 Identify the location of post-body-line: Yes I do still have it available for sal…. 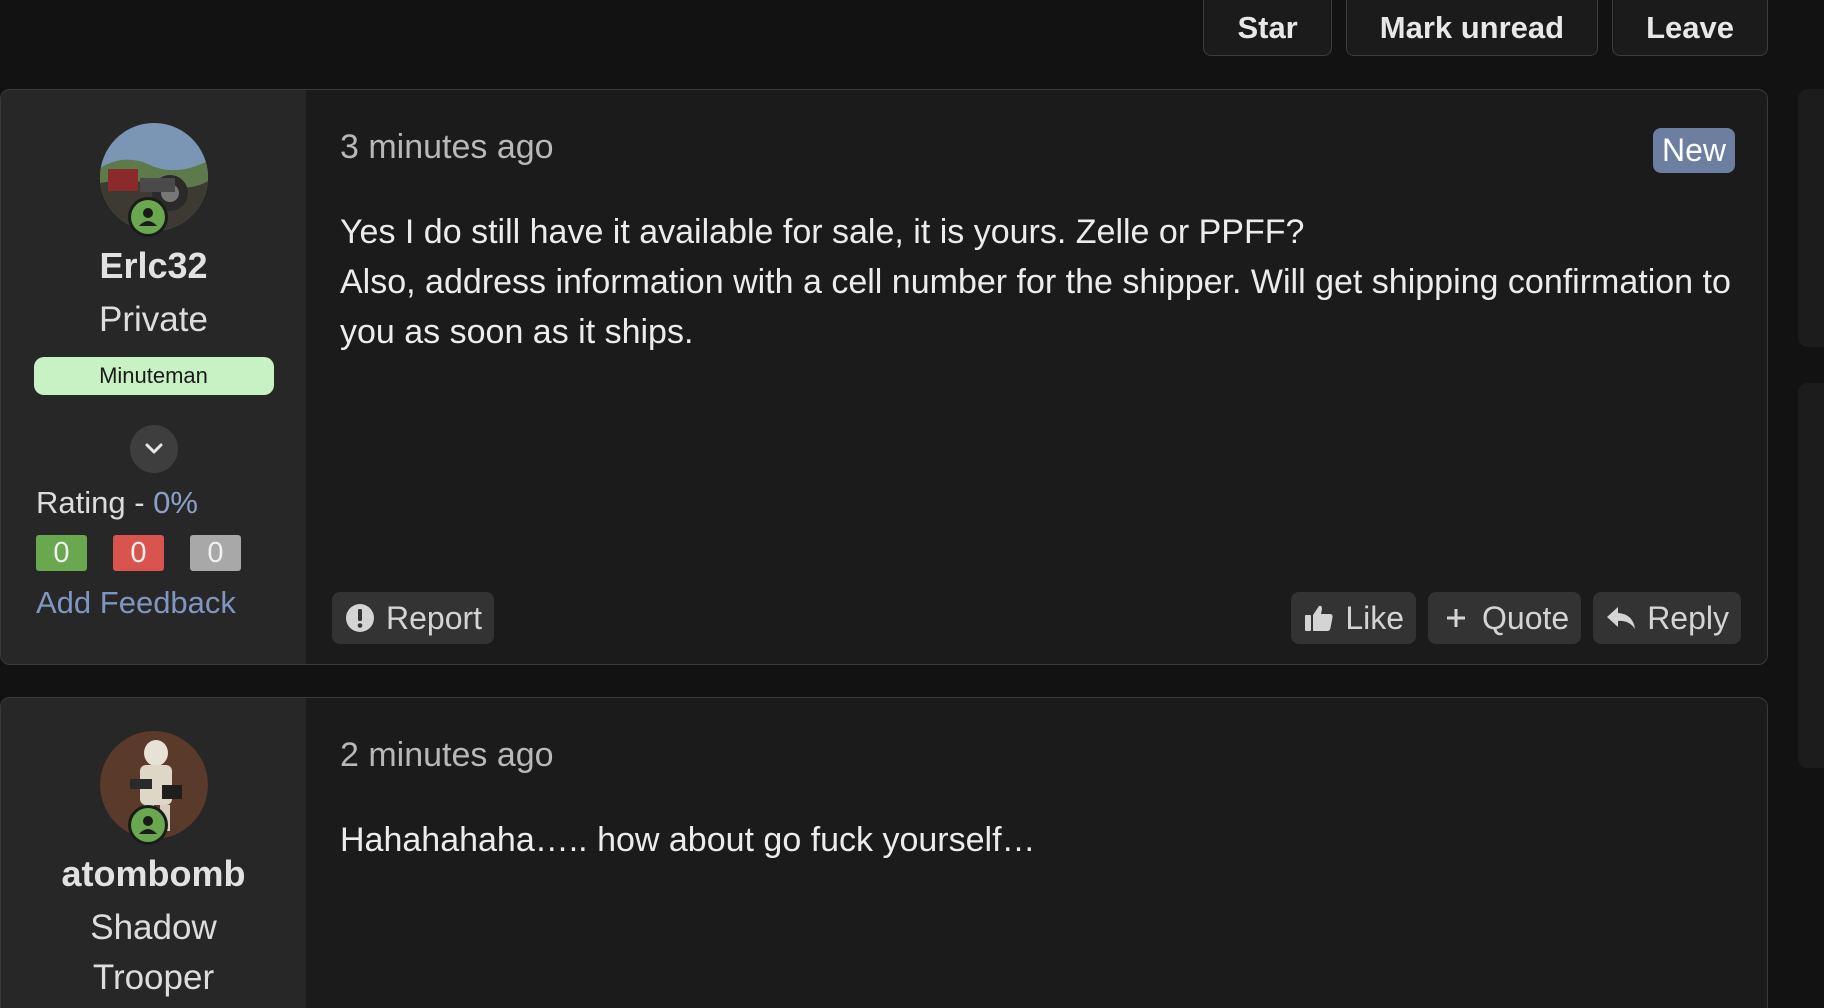
(822, 232).